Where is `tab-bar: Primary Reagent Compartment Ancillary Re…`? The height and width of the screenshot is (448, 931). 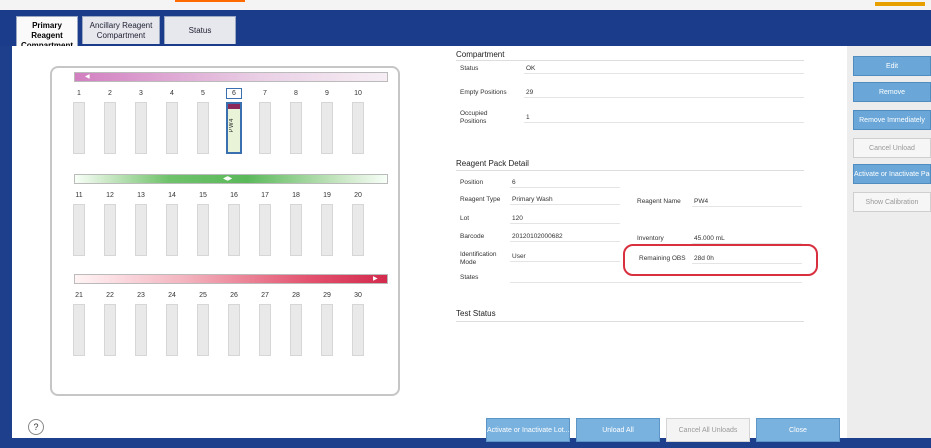 tab-bar: Primary Reagent Compartment Ancillary Re… is located at coordinates (465, 30).